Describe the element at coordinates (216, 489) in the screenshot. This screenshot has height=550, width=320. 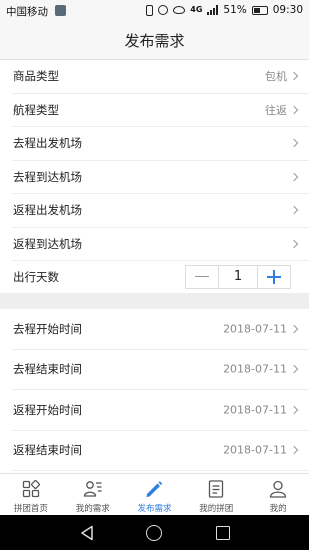
I see `document-icon` at that location.